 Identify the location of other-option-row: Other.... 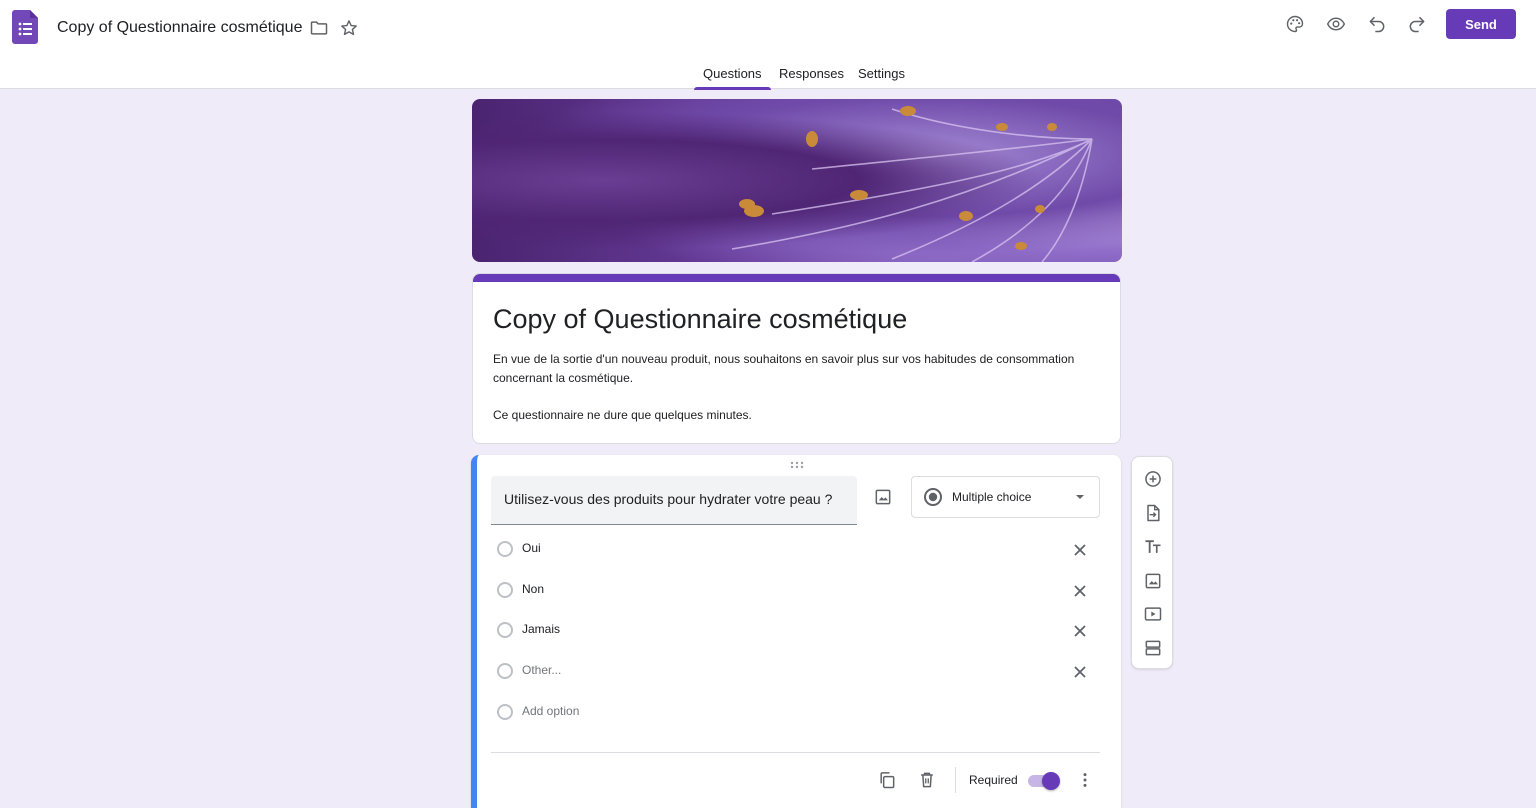
(797, 671).